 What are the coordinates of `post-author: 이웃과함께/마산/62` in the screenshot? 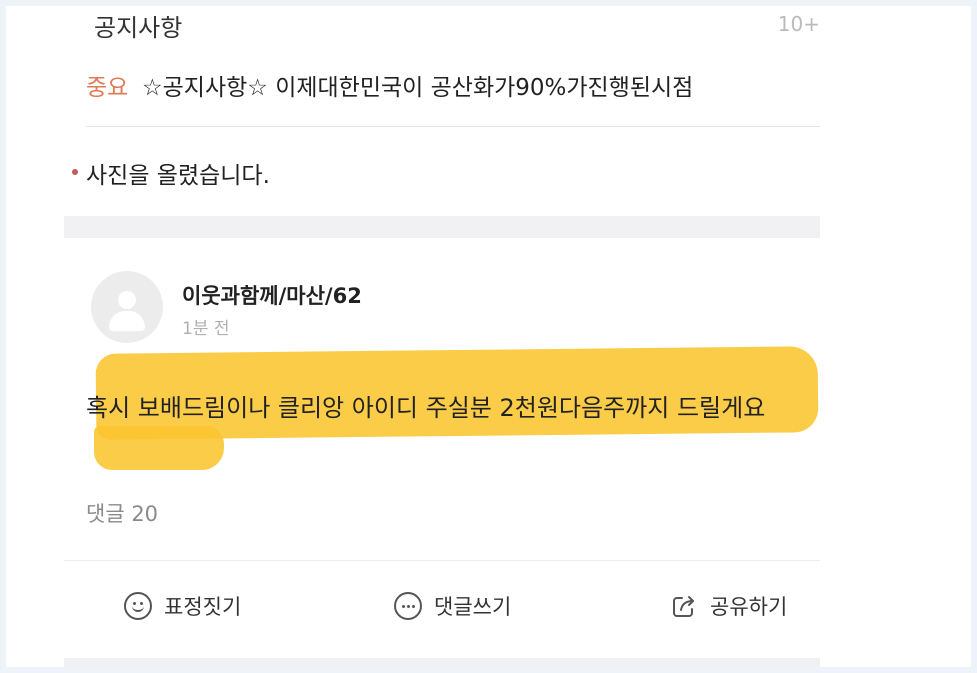 It's located at (272, 295).